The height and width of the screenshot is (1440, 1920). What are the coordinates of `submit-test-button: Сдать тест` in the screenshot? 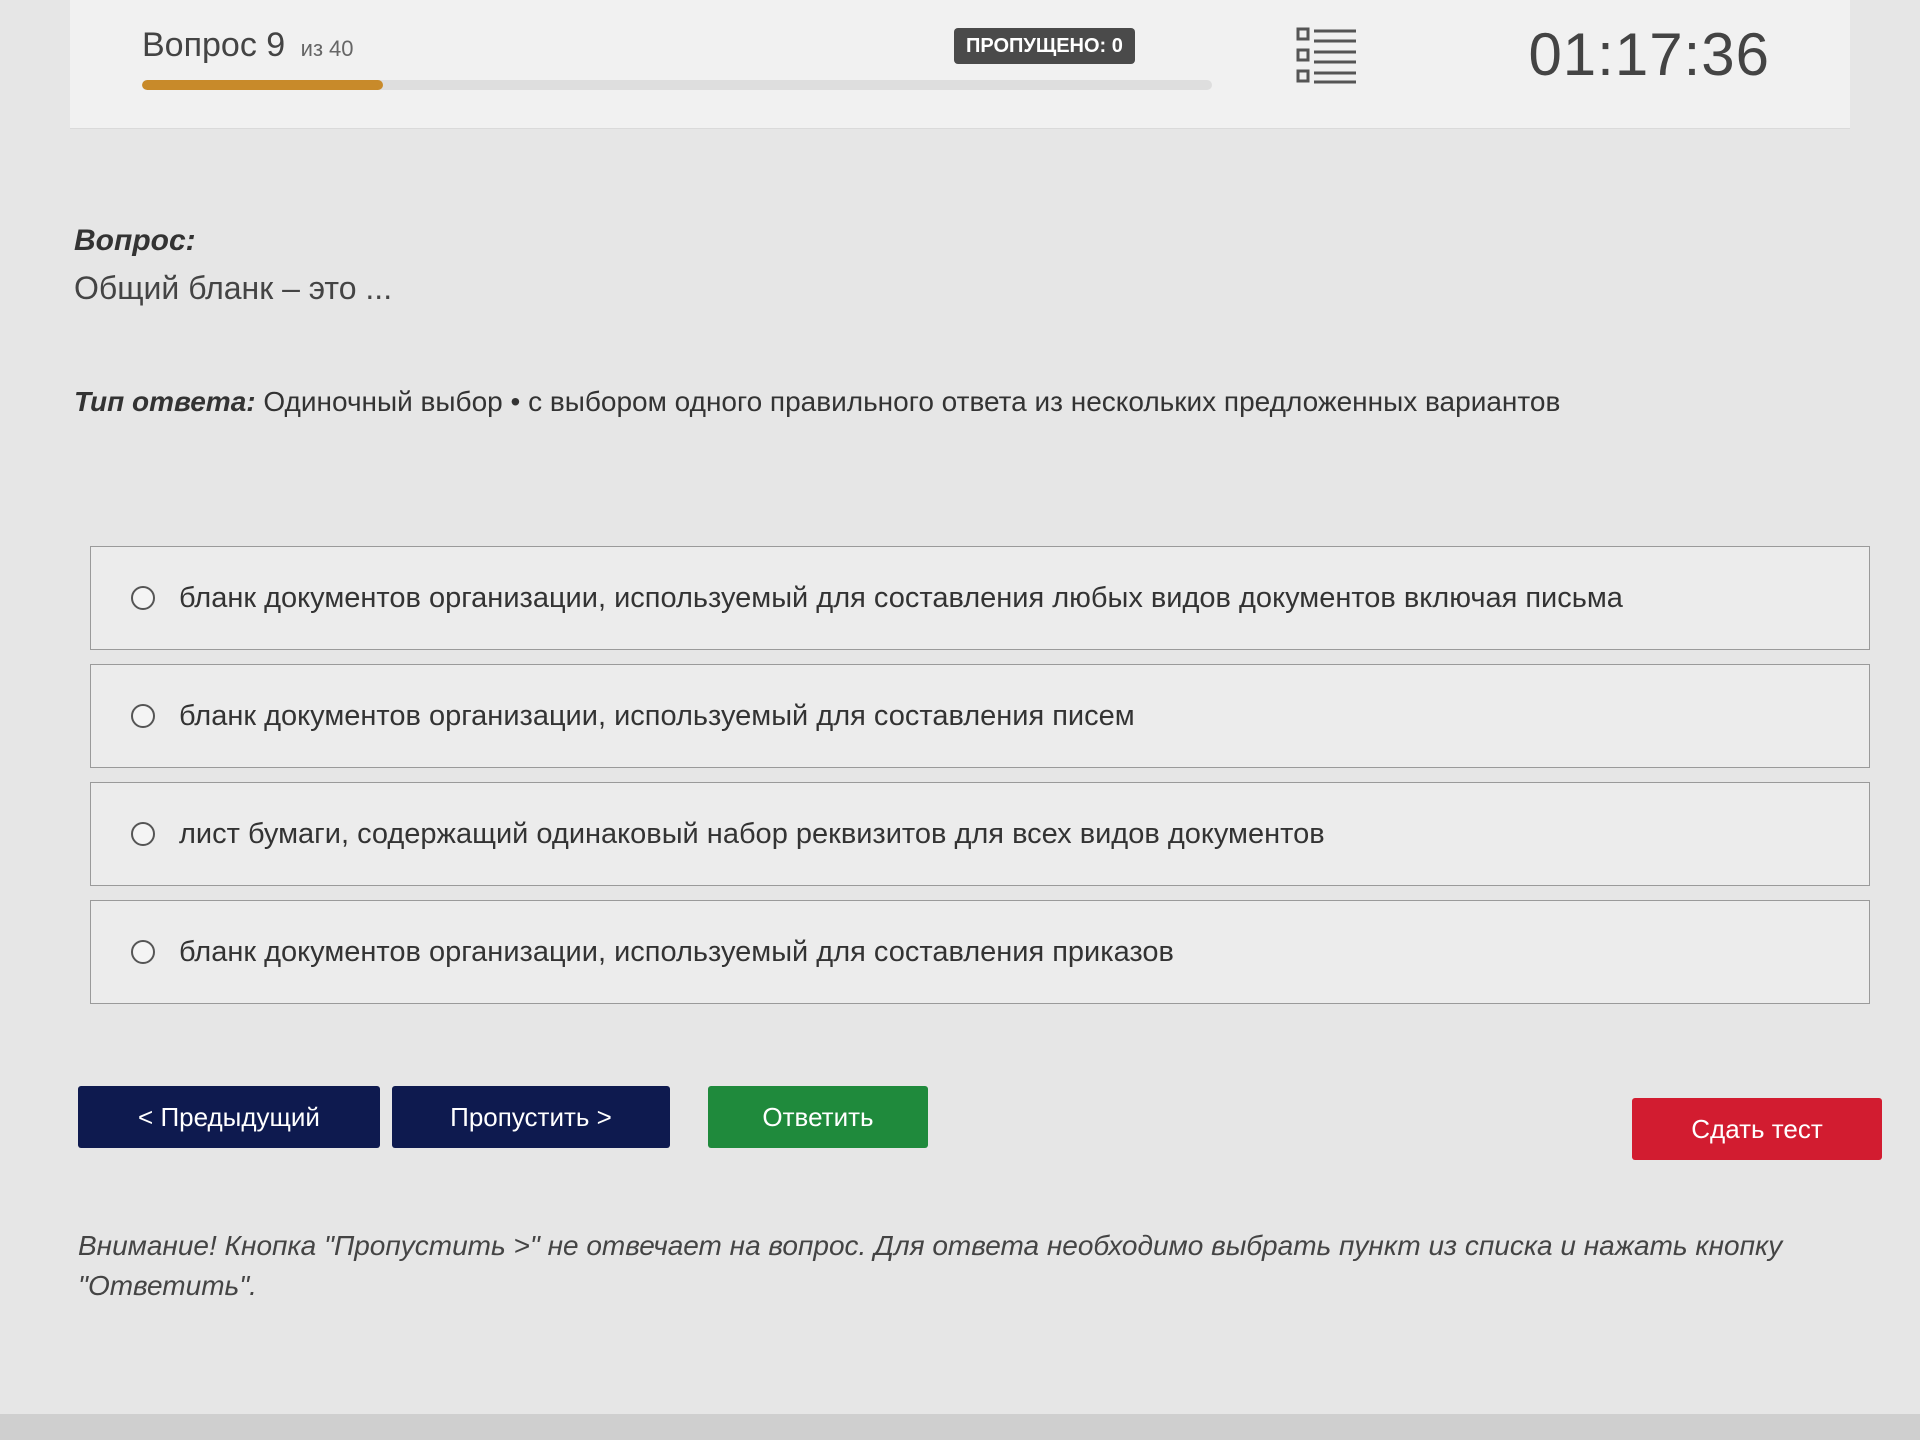 It's located at (1757, 1129).